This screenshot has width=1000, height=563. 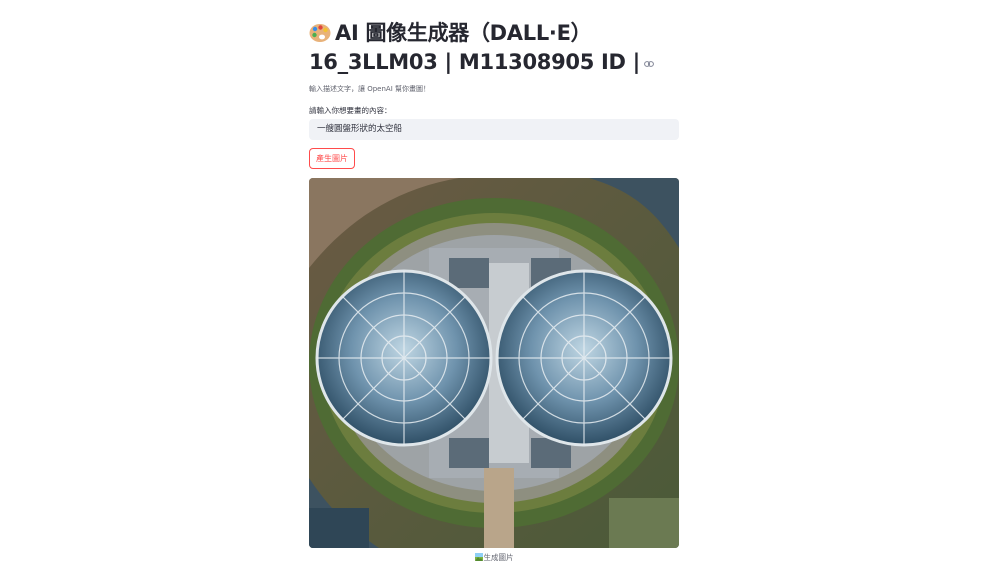 What do you see at coordinates (350, 110) in the screenshot?
I see `prompt-input-label: 請輸入你想要畫的內容：` at bounding box center [350, 110].